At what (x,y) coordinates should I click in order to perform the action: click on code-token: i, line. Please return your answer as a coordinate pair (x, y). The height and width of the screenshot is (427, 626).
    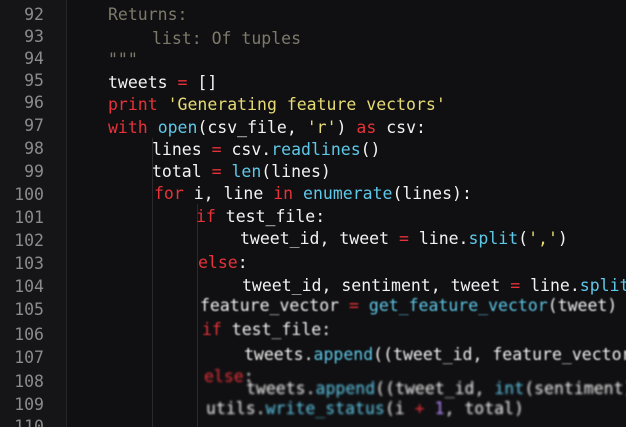
    Looking at the image, I should click on (228, 193).